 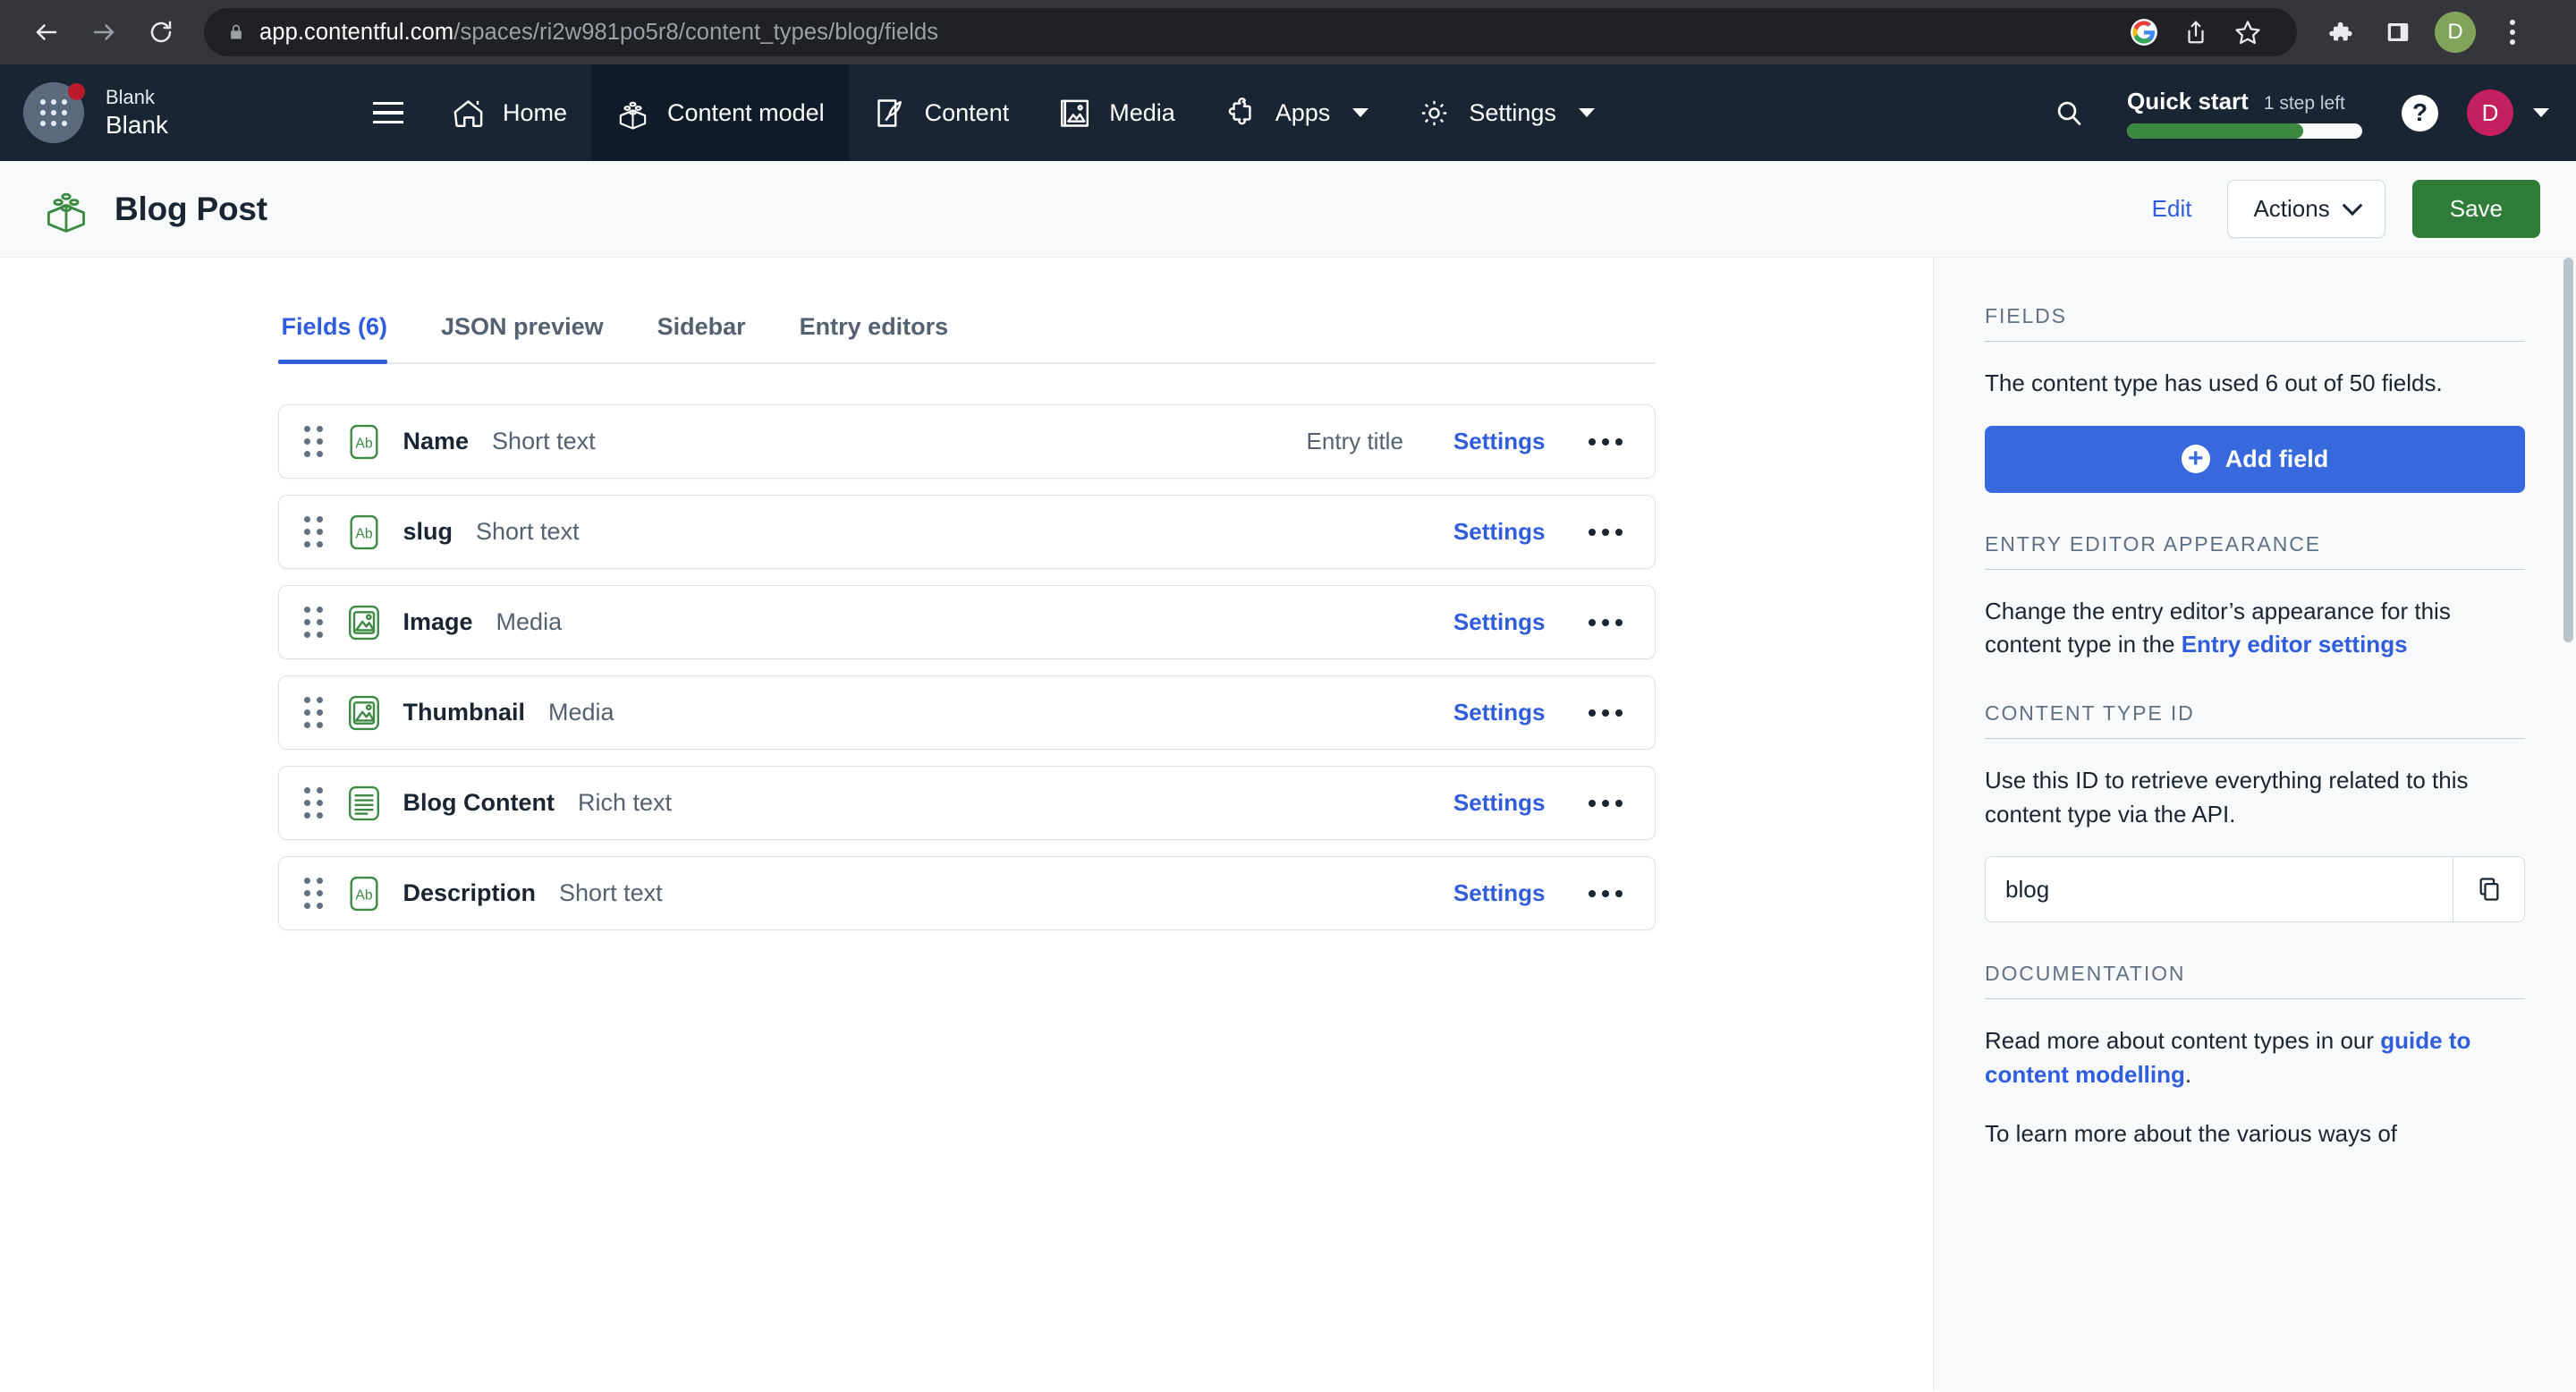 What do you see at coordinates (2291, 208) in the screenshot?
I see `actions-label: Actions` at bounding box center [2291, 208].